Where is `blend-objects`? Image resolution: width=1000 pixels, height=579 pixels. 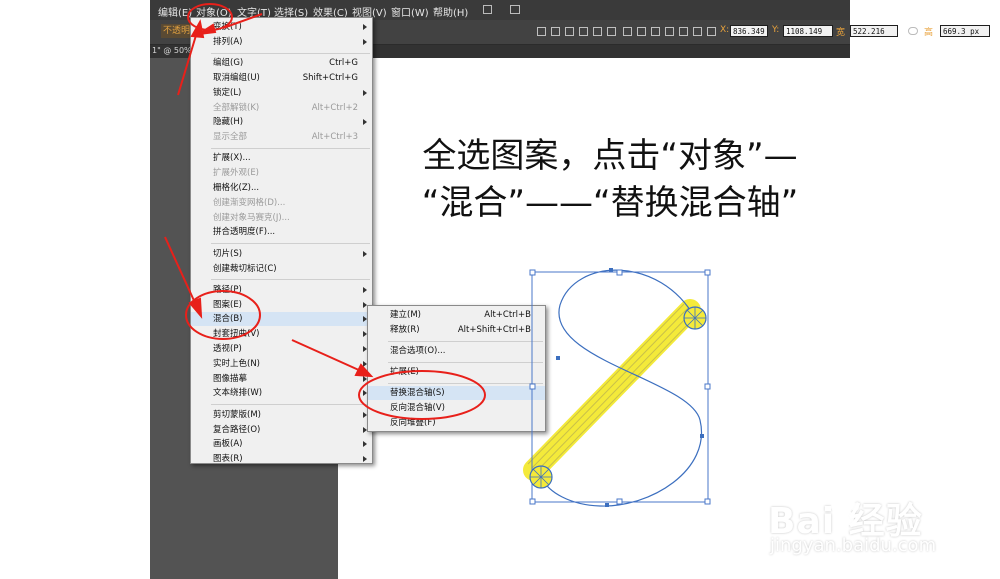
blend-objects is located at coordinates (612, 390).